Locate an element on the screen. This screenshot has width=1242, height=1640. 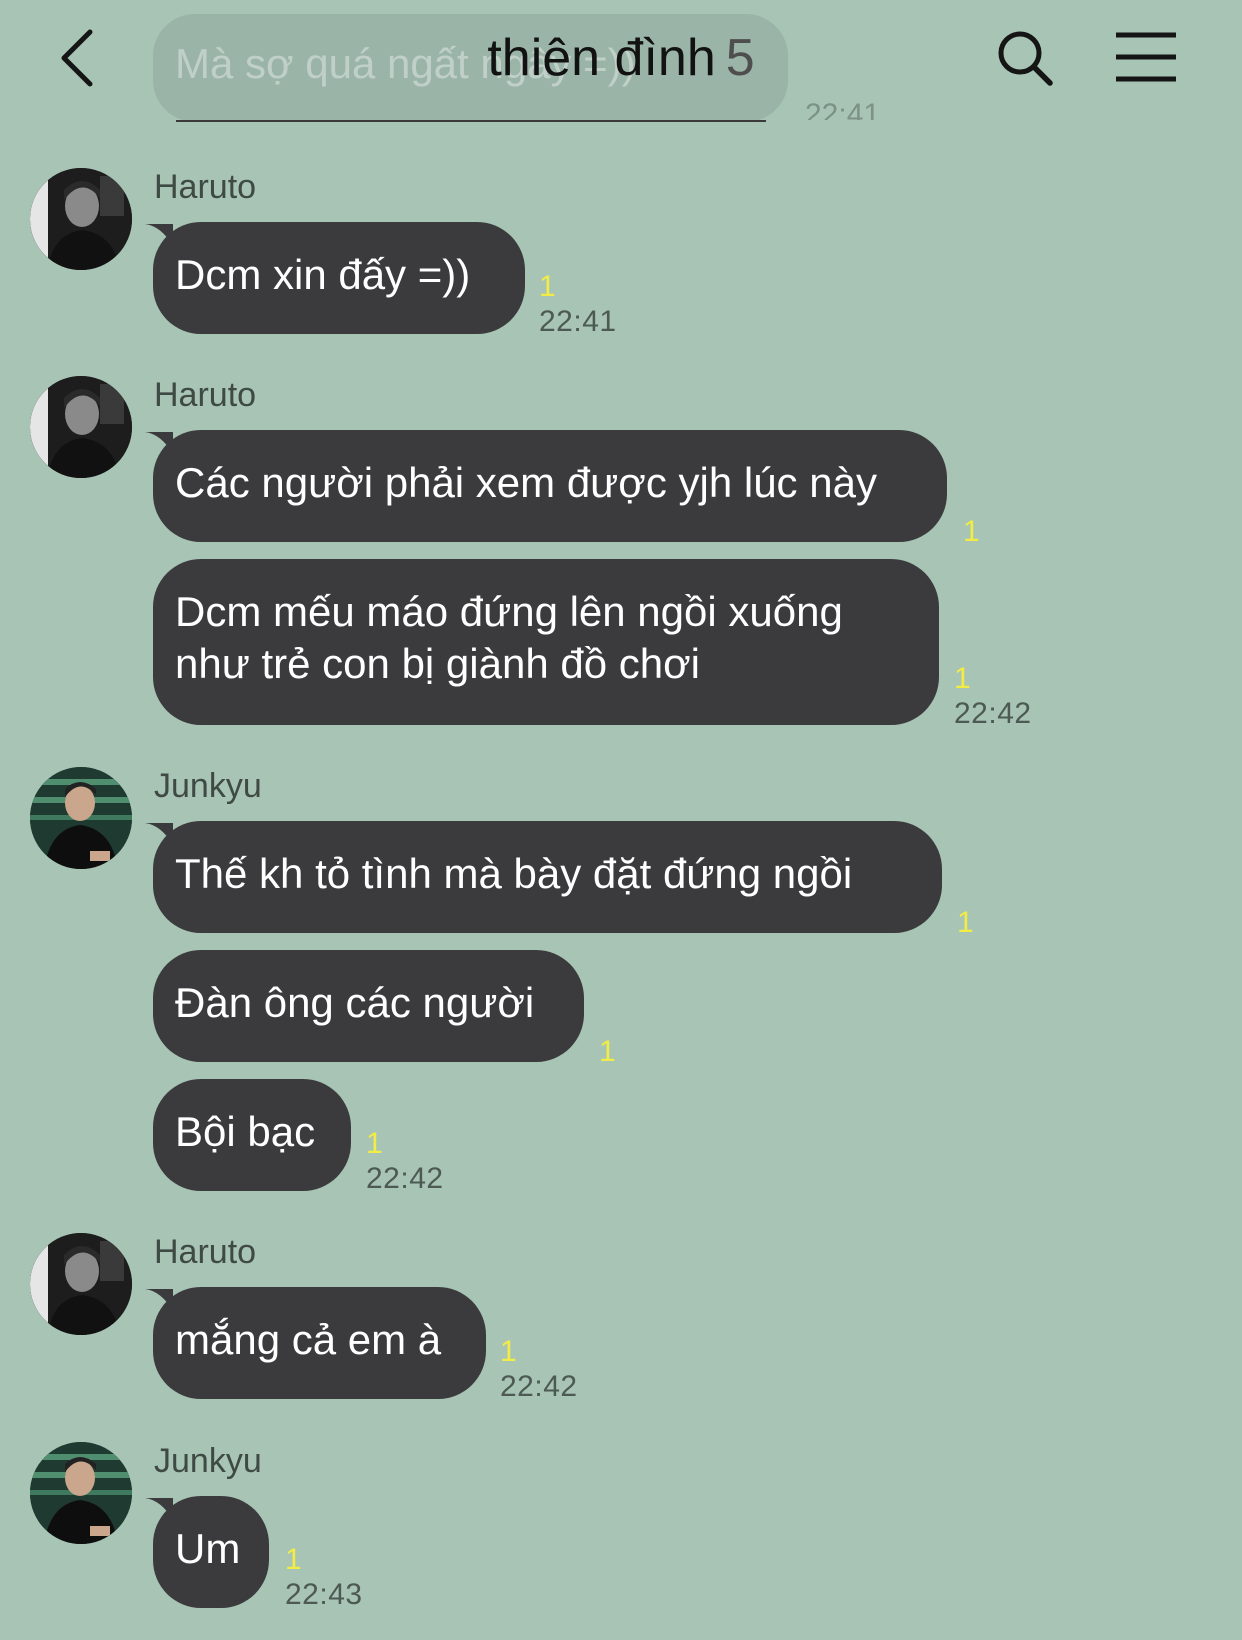
message-bubble: Um is located at coordinates (211, 1552).